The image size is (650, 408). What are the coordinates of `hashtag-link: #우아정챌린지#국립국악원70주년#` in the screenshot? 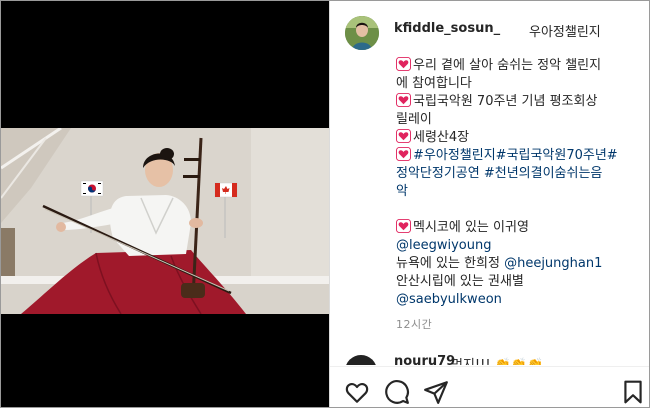 It's located at (515, 155).